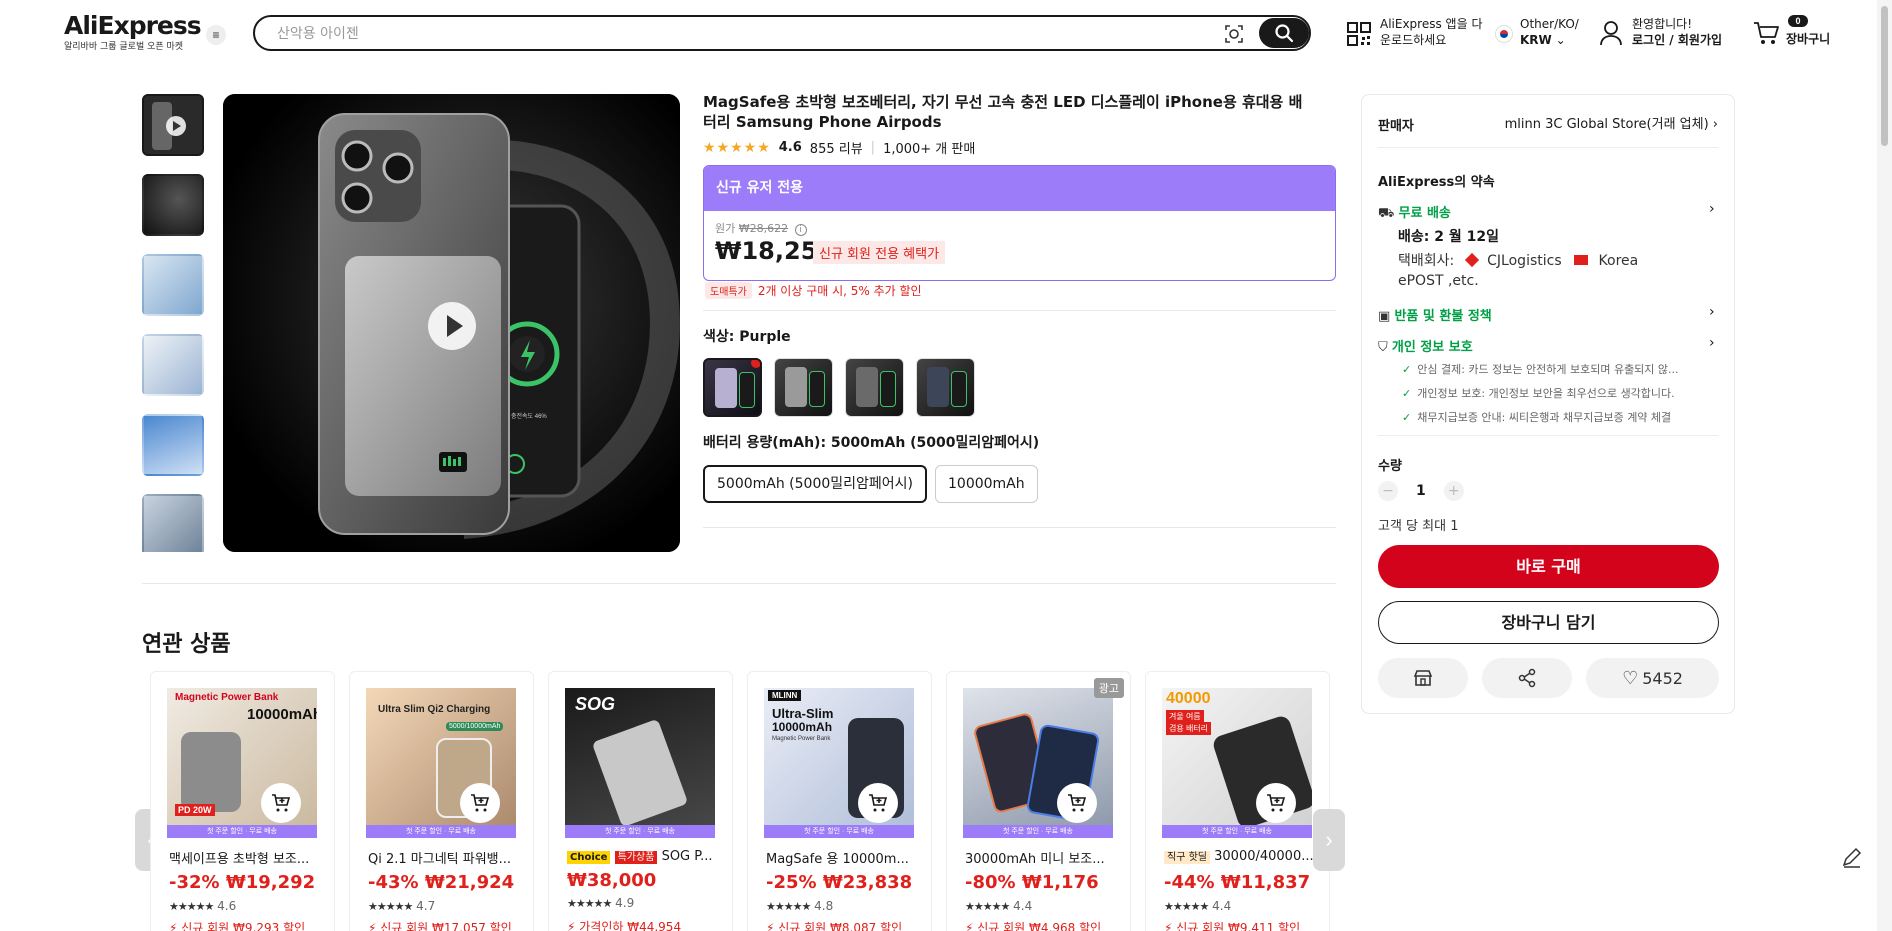  What do you see at coordinates (1284, 33) in the screenshot?
I see `search-button` at bounding box center [1284, 33].